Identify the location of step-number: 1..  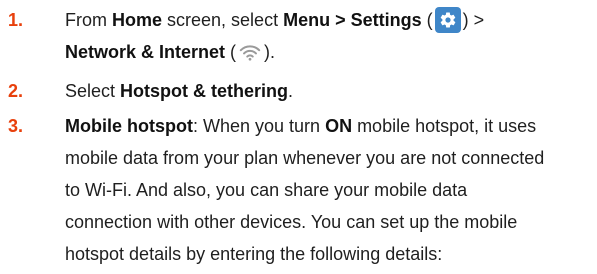
(16, 20).